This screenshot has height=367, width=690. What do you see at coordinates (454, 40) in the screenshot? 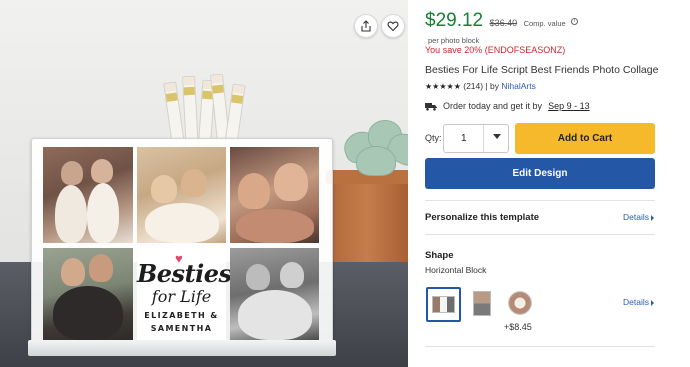
I see `unit-note: per photo block` at bounding box center [454, 40].